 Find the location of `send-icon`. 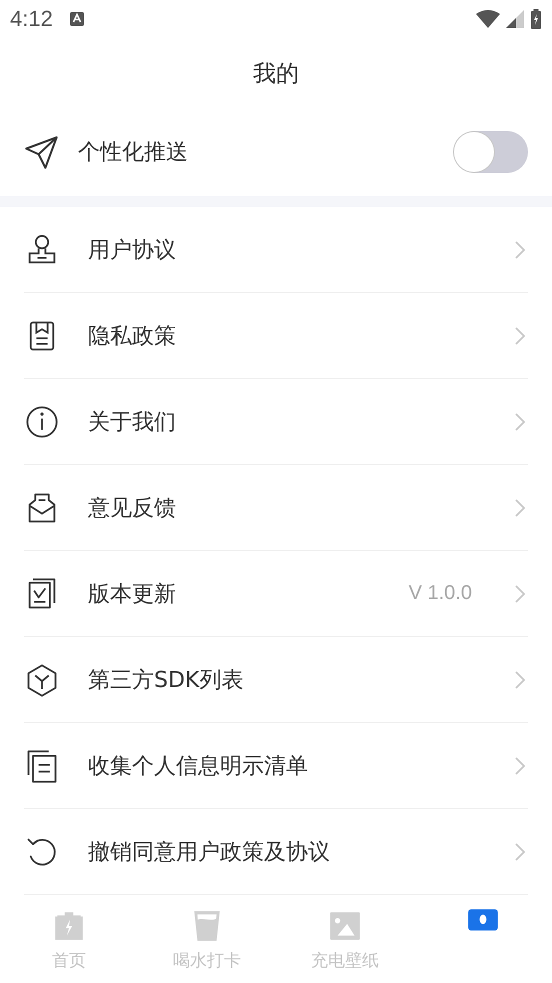

send-icon is located at coordinates (42, 152).